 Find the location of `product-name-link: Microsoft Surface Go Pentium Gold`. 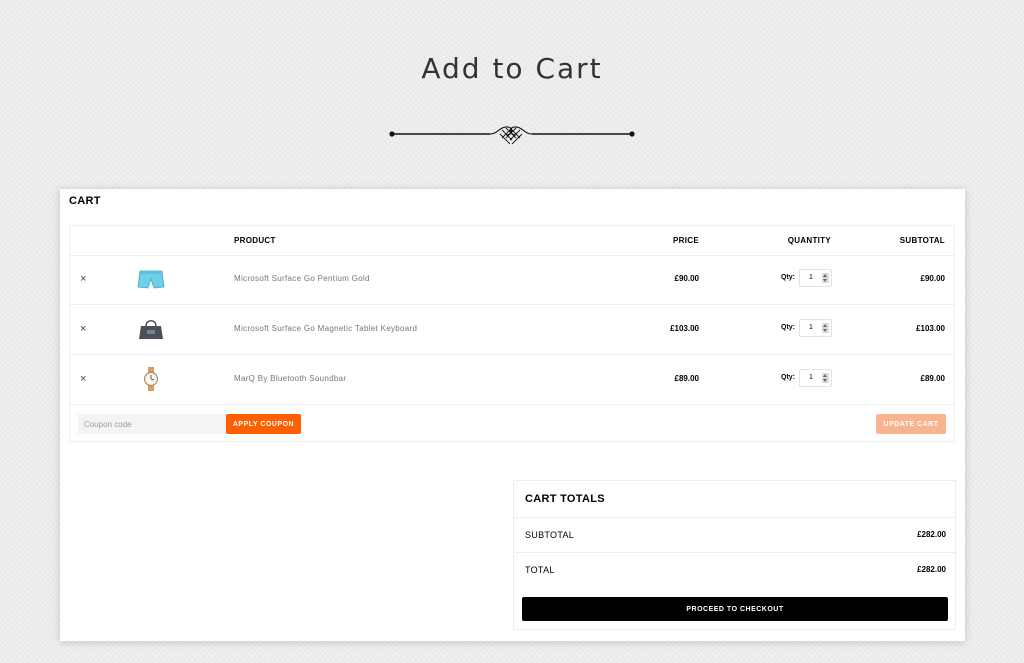

product-name-link: Microsoft Surface Go Pentium Gold is located at coordinates (302, 278).